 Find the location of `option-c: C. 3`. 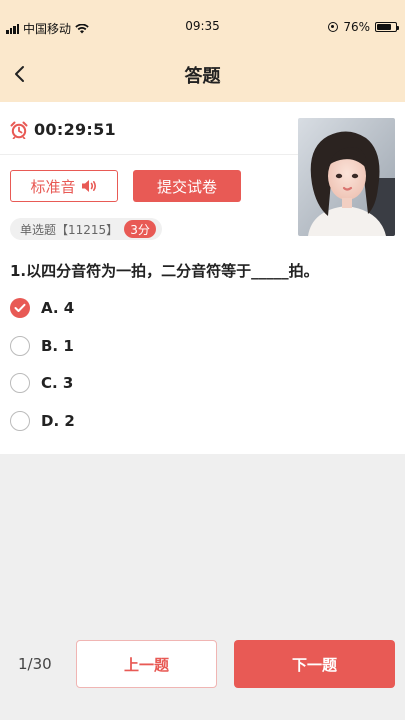

option-c: C. 3 is located at coordinates (41, 383).